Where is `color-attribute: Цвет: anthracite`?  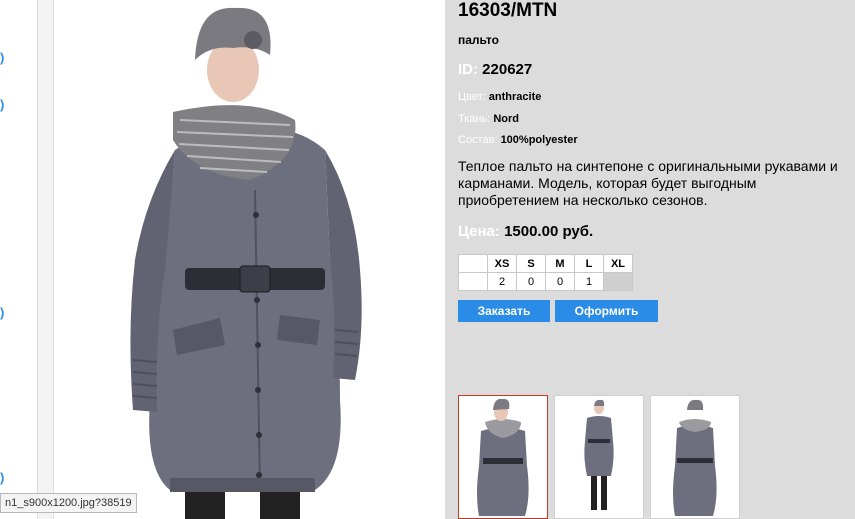
color-attribute: Цвет: anthracite is located at coordinates (499, 97).